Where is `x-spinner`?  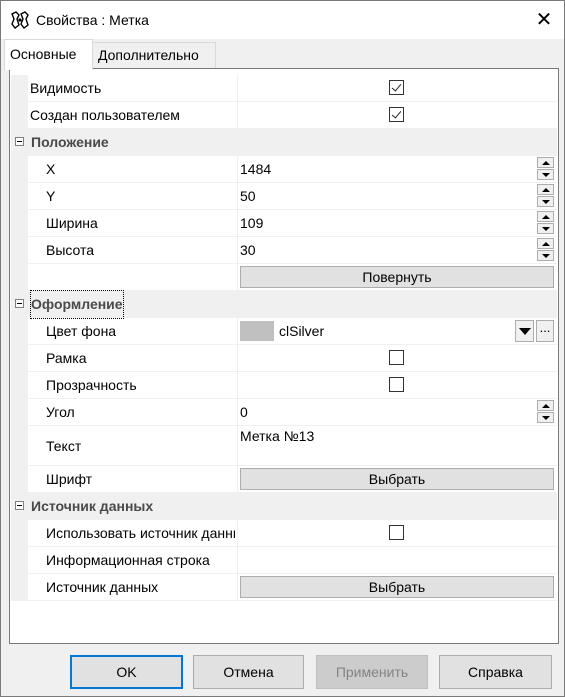 x-spinner is located at coordinates (545, 169).